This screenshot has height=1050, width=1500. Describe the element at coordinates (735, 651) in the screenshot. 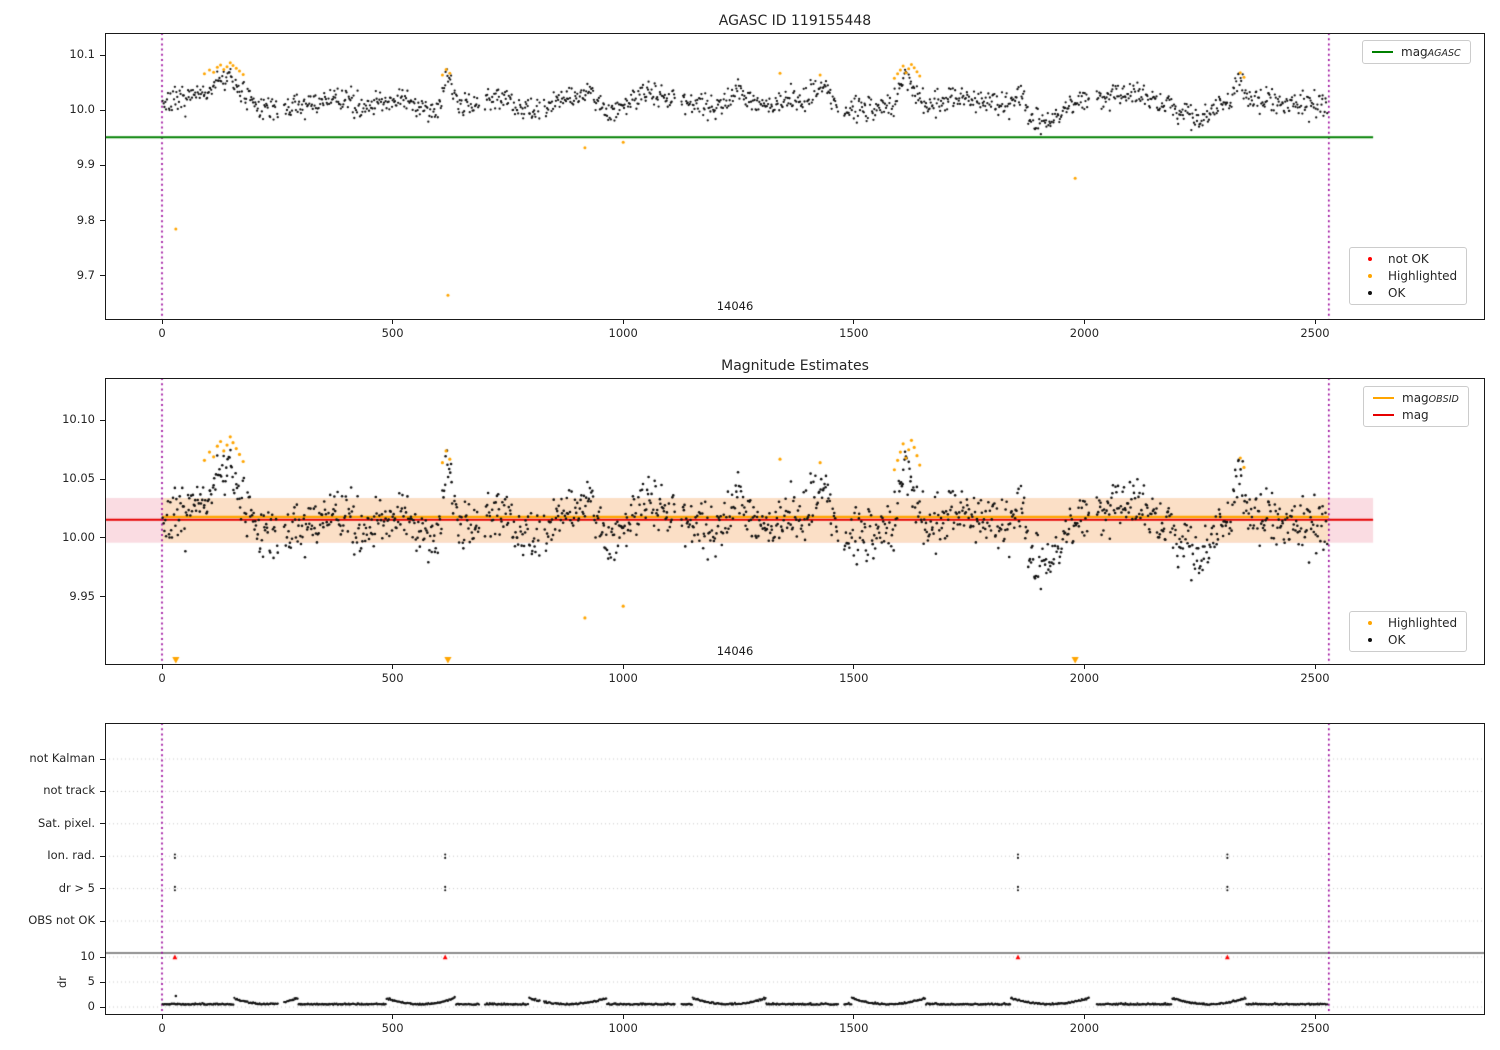

I see `middle-obsid-annotation: 14046` at that location.